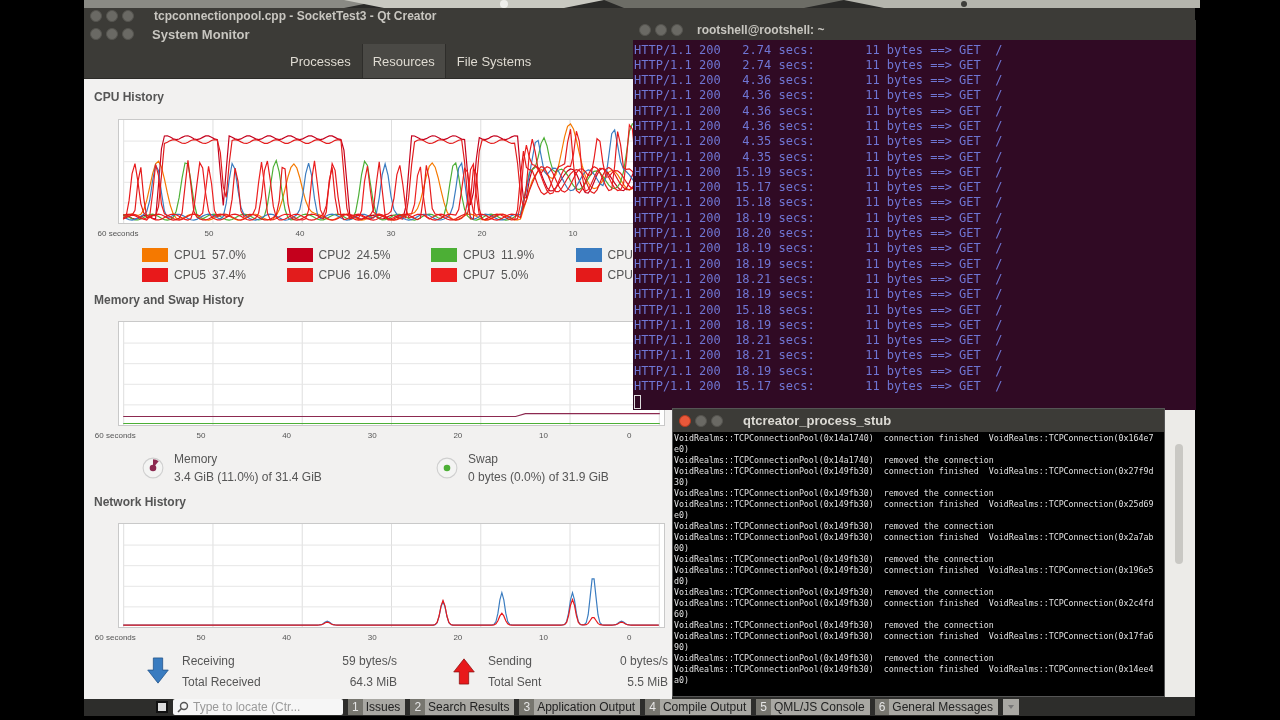 This screenshot has height=720, width=1280. I want to click on rate-label: Sending, so click(511, 660).